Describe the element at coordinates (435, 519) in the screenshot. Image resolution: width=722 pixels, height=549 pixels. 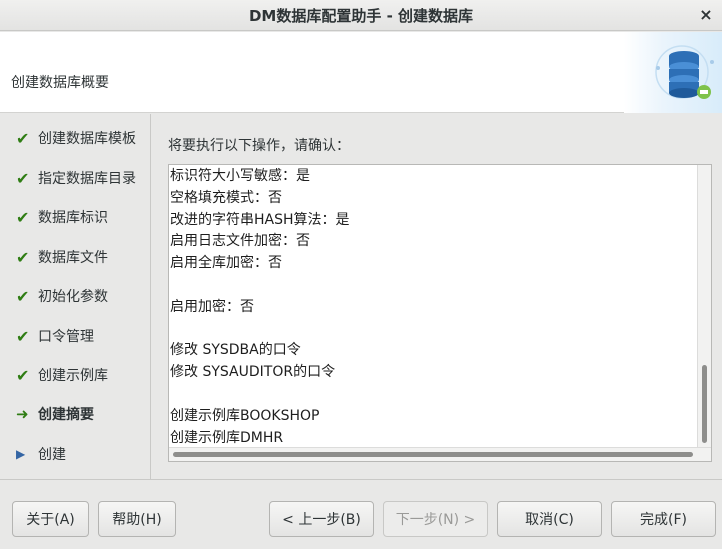
I see `next-button: 下一步(N) >` at that location.